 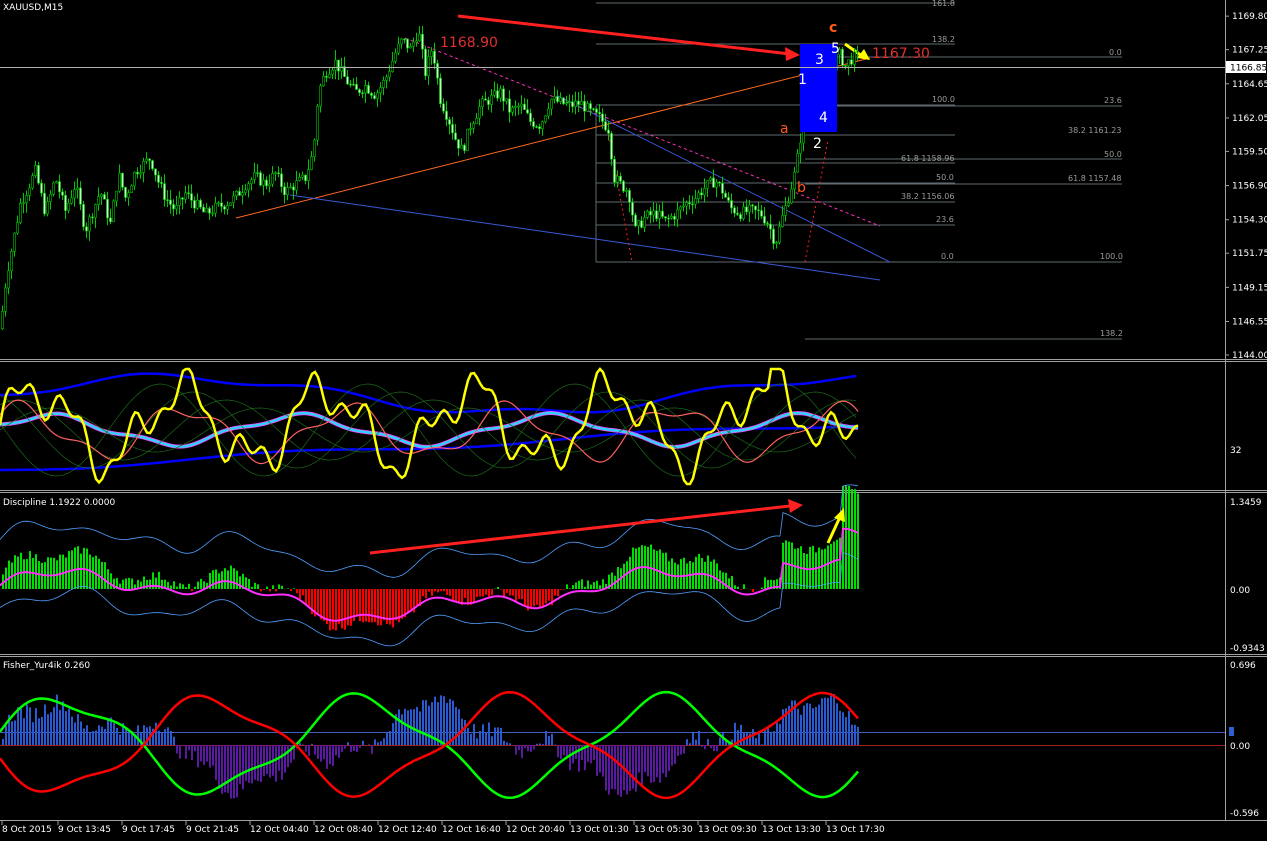 I want to click on current-price-value: 1166.85, so click(x=1248, y=69).